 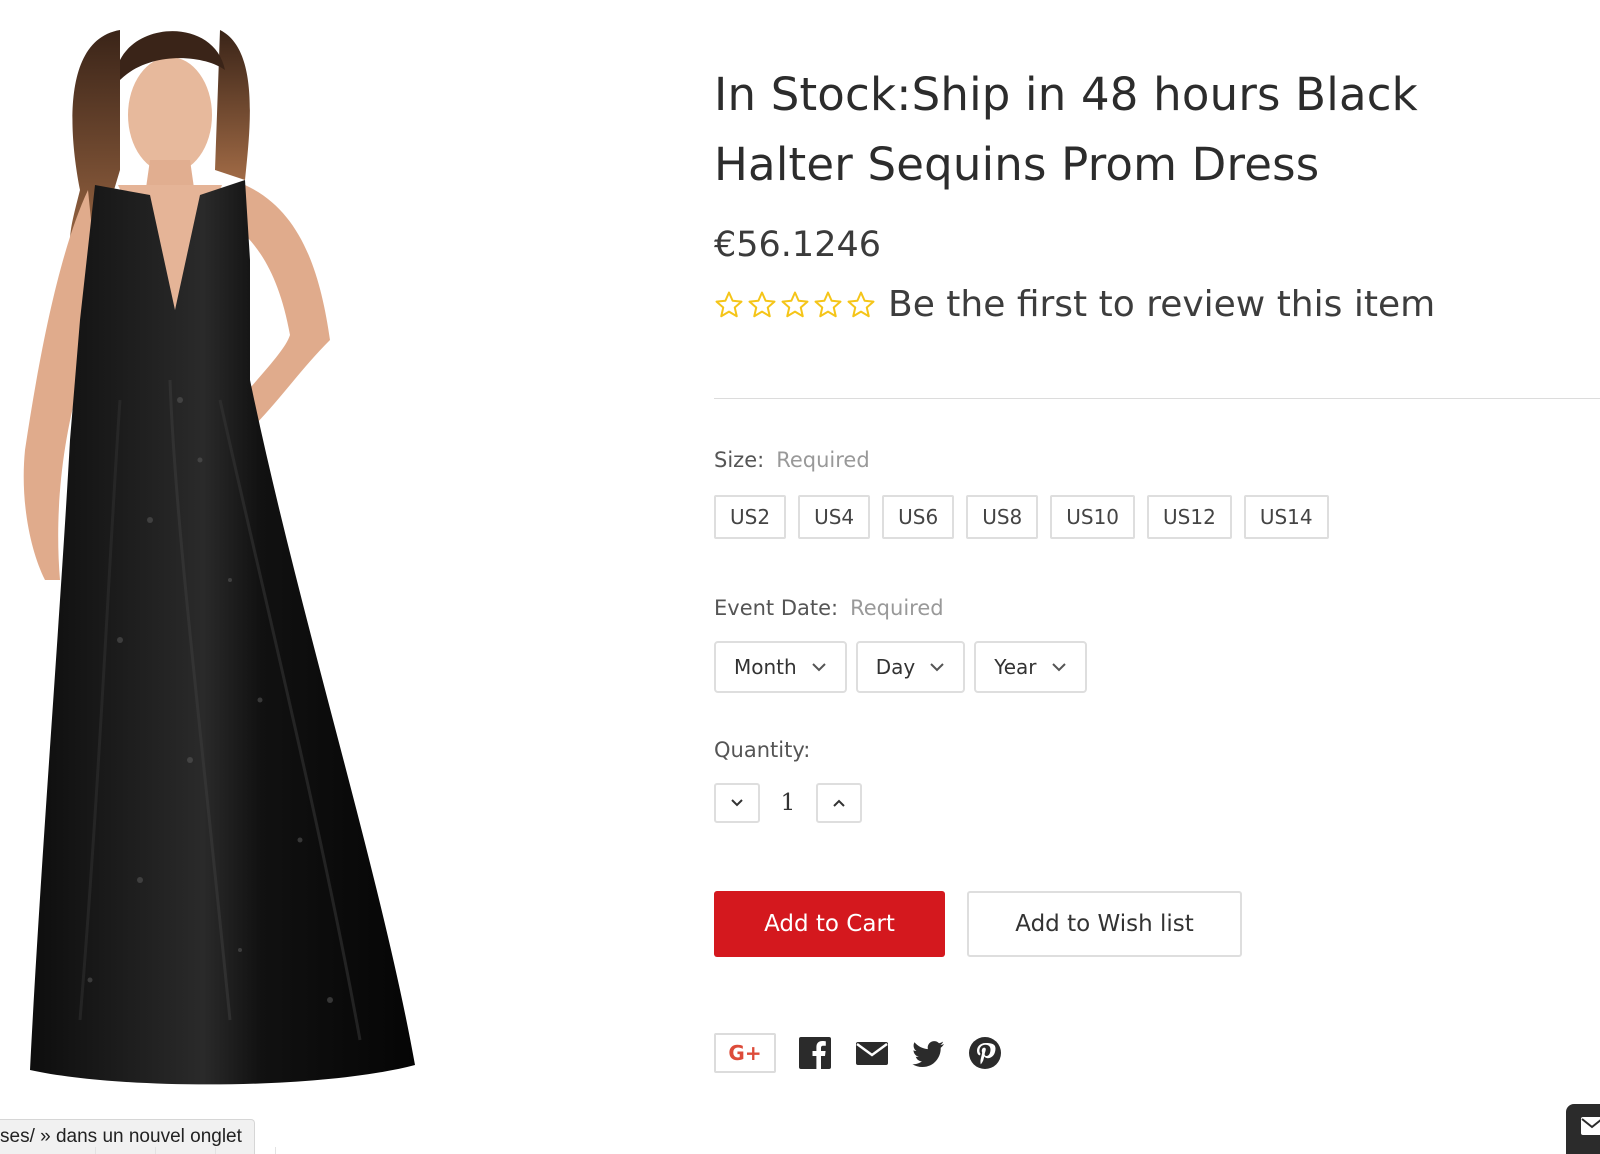 What do you see at coordinates (815, 1053) in the screenshot?
I see `facebook-icon` at bounding box center [815, 1053].